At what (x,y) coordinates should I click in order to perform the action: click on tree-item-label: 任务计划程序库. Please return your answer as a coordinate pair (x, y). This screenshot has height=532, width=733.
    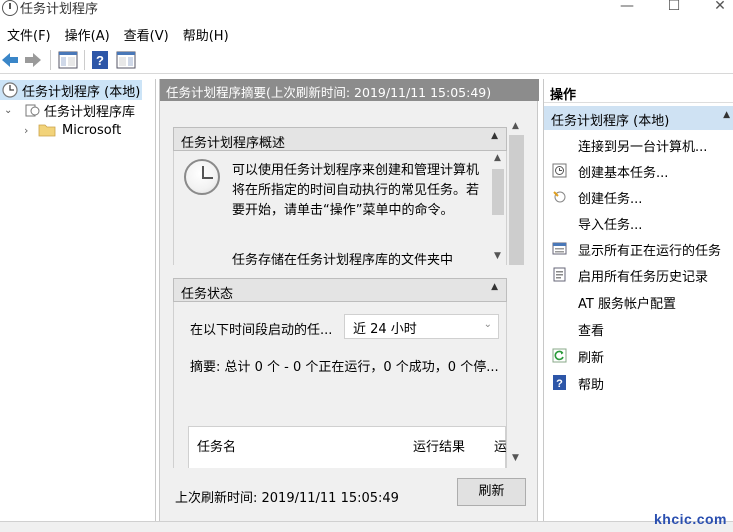
    Looking at the image, I should click on (90, 112).